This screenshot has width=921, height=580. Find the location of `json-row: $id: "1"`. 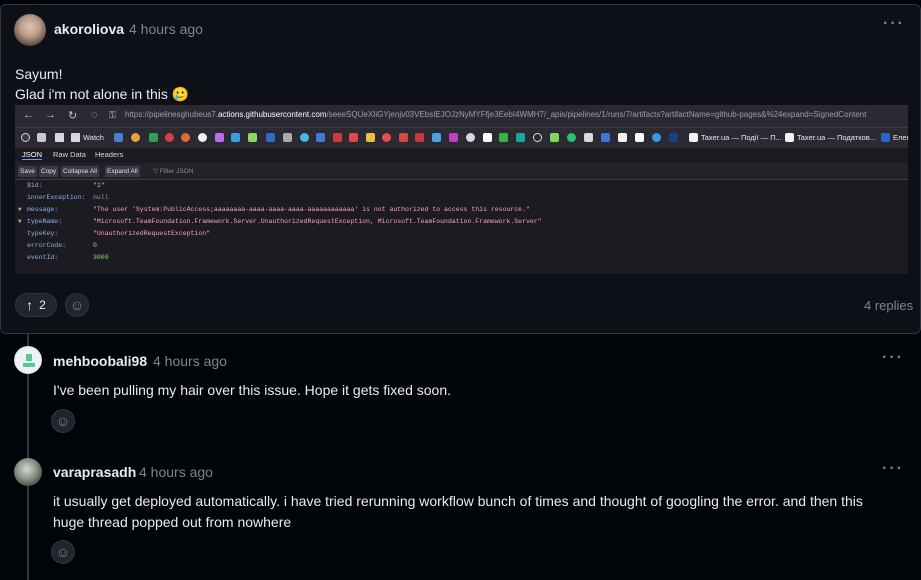

json-row: $id: "1" is located at coordinates (66, 185).